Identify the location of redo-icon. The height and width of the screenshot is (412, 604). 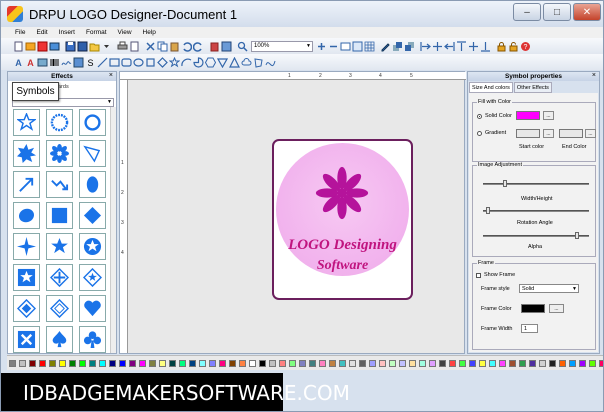
(198, 46).